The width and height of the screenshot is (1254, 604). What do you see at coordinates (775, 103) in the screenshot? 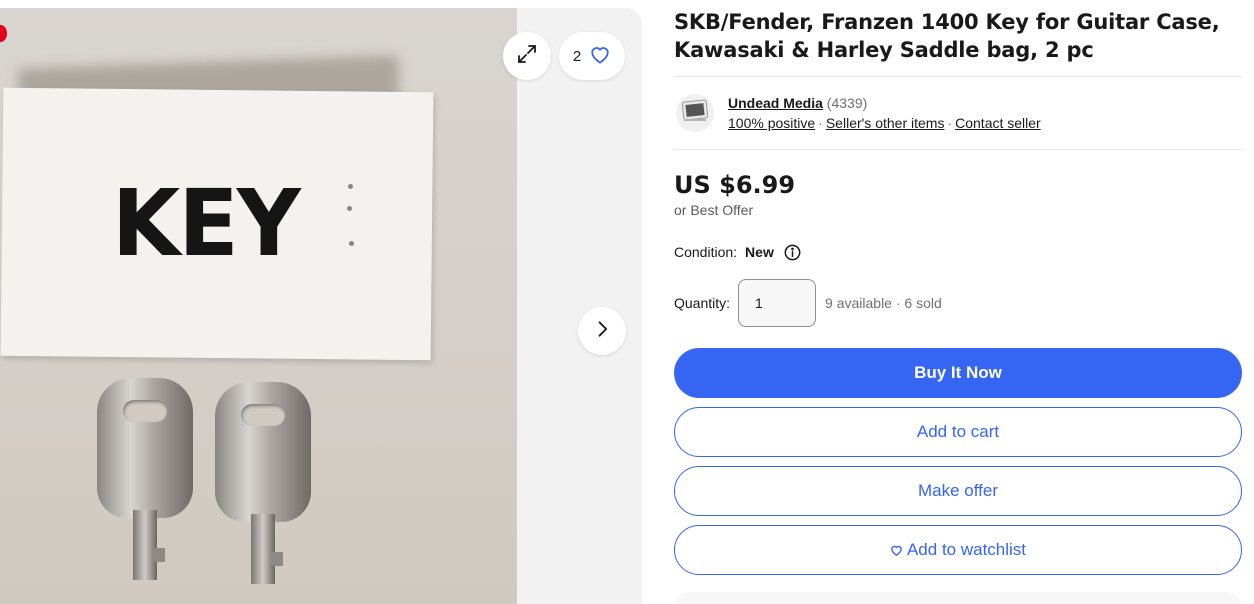
I see `seller-name-link: Undead Media` at bounding box center [775, 103].